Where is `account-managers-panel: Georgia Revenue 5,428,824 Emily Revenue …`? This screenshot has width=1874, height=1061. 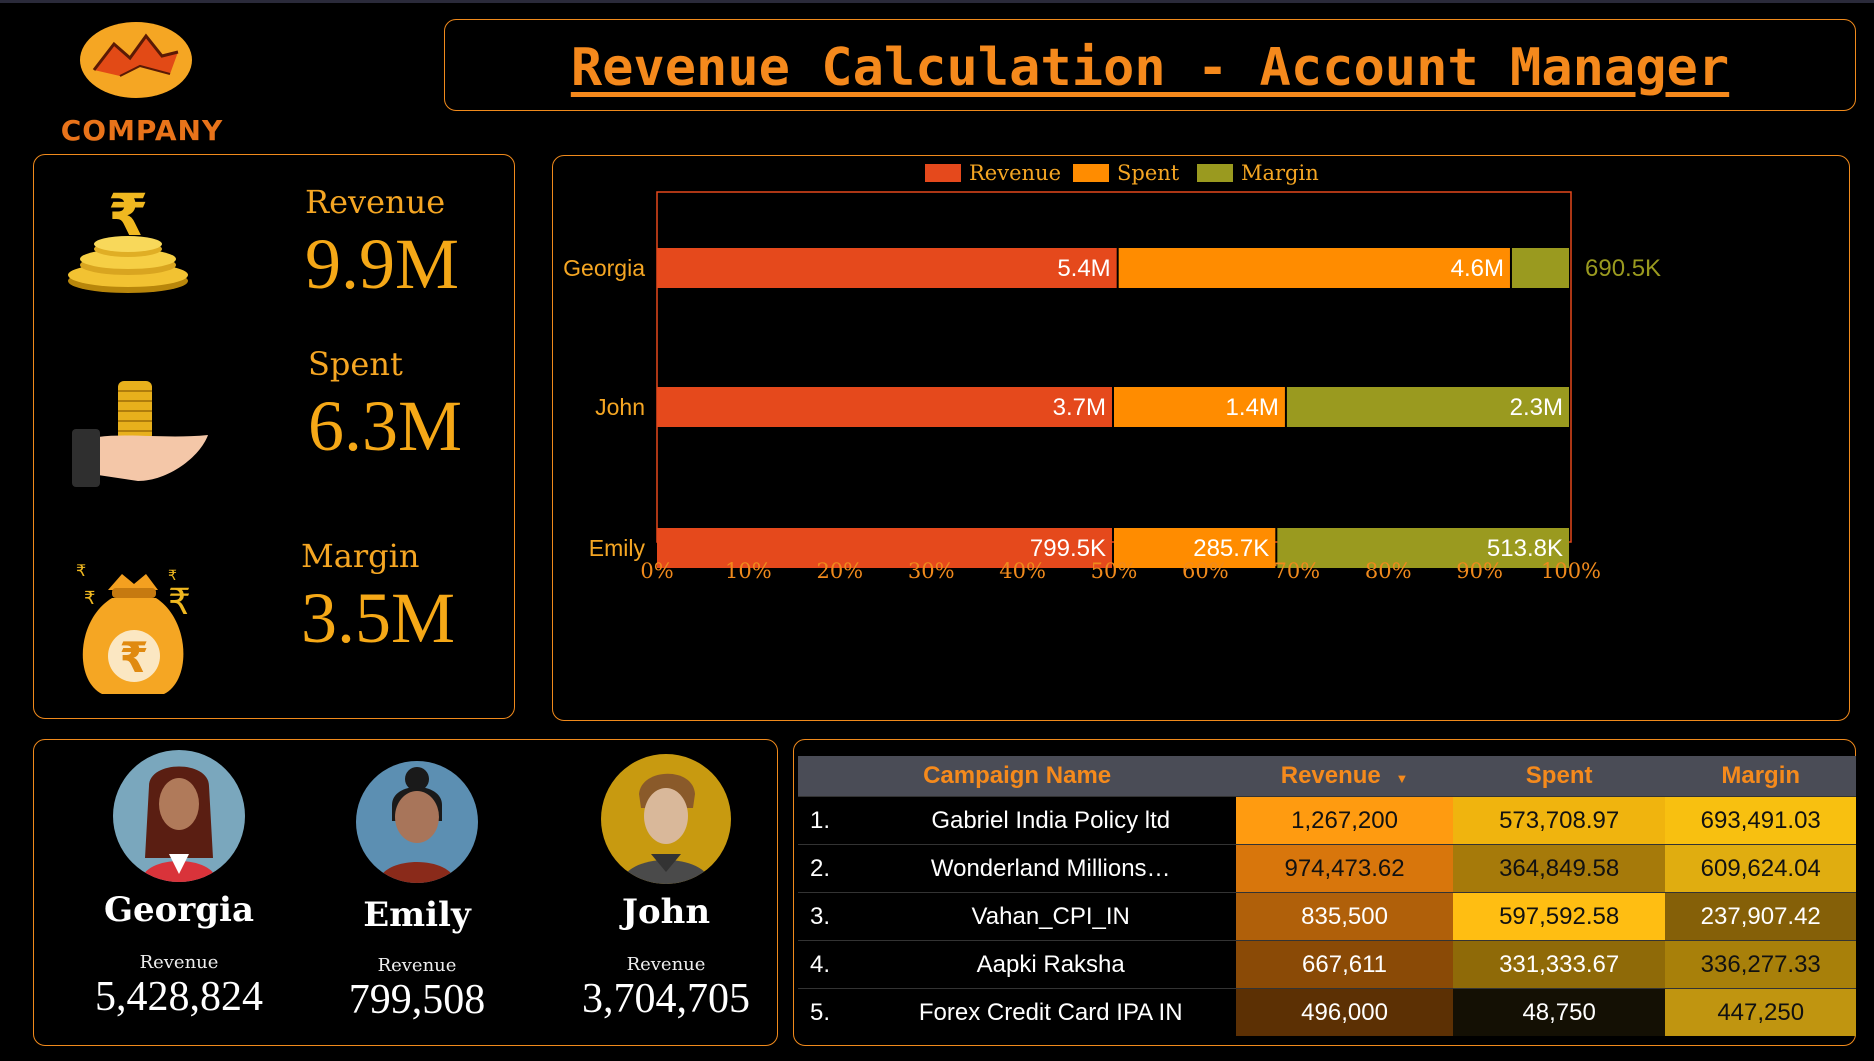
account-managers-panel: Georgia Revenue 5,428,824 Emily Revenue … is located at coordinates (405, 892).